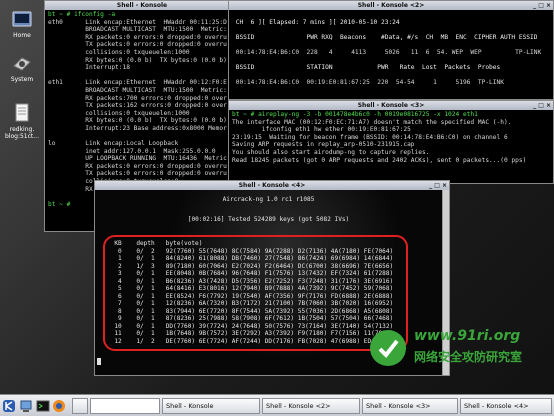 Image resolution: width=554 pixels, height=416 pixels. Describe the element at coordinates (190, 406) in the screenshot. I see `taskbar-item-label: Shell - Konsole` at that location.